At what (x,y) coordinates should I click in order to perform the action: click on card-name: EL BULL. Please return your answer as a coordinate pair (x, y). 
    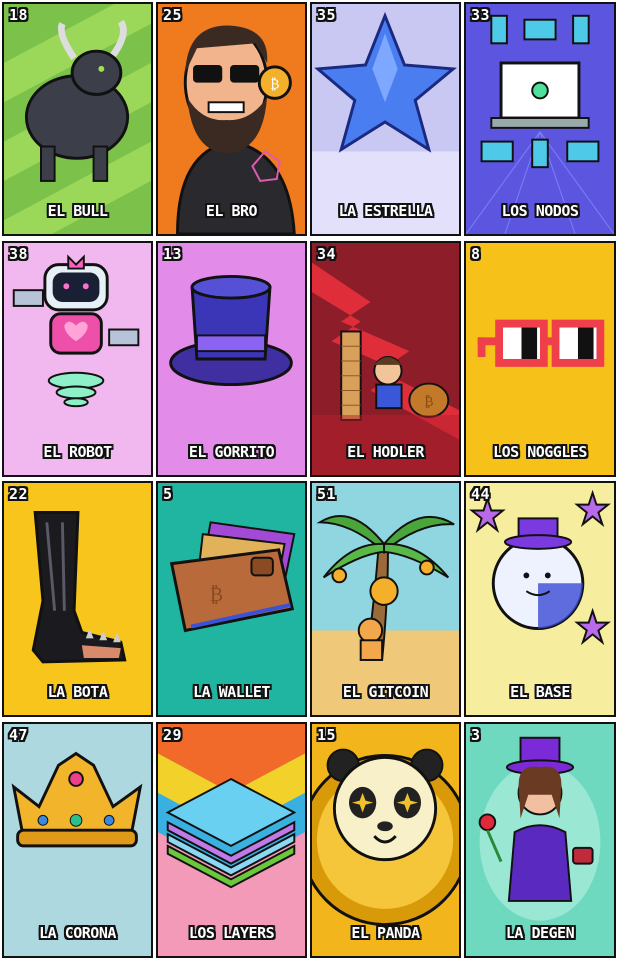
    Looking at the image, I should click on (77, 211).